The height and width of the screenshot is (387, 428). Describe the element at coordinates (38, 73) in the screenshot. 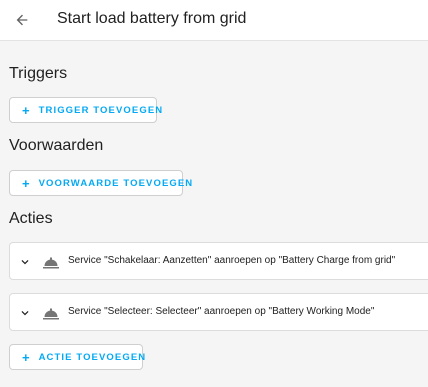

I see `triggers-heading: Triggers` at that location.